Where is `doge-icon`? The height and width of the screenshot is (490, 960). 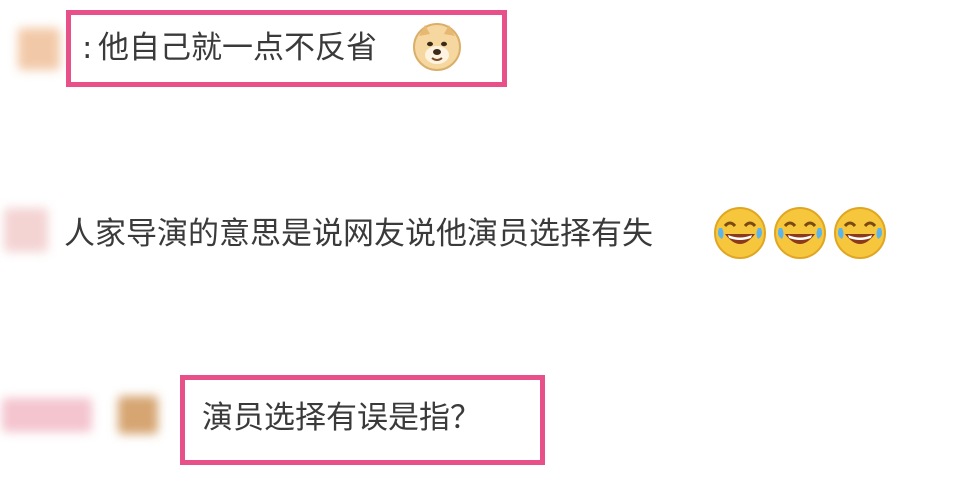 doge-icon is located at coordinates (437, 49).